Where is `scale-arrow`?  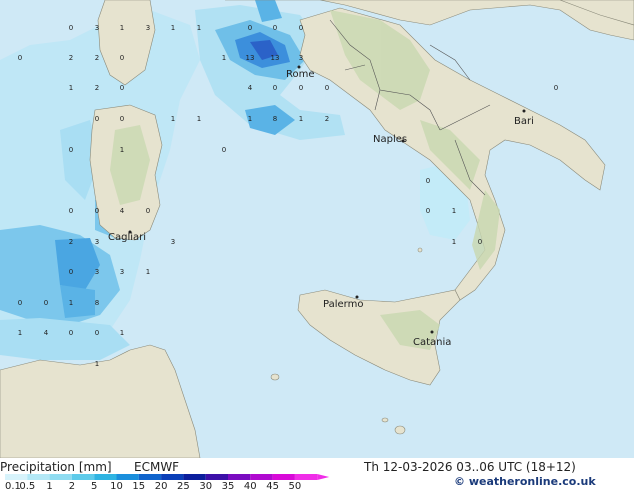 scale-arrow is located at coordinates (323, 477).